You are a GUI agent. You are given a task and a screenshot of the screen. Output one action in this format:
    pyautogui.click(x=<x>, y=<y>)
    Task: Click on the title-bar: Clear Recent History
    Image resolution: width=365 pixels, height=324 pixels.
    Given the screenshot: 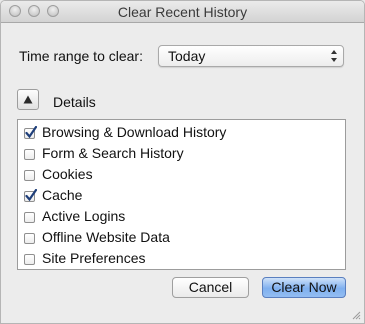 What is the action you would take?
    pyautogui.click(x=182, y=12)
    